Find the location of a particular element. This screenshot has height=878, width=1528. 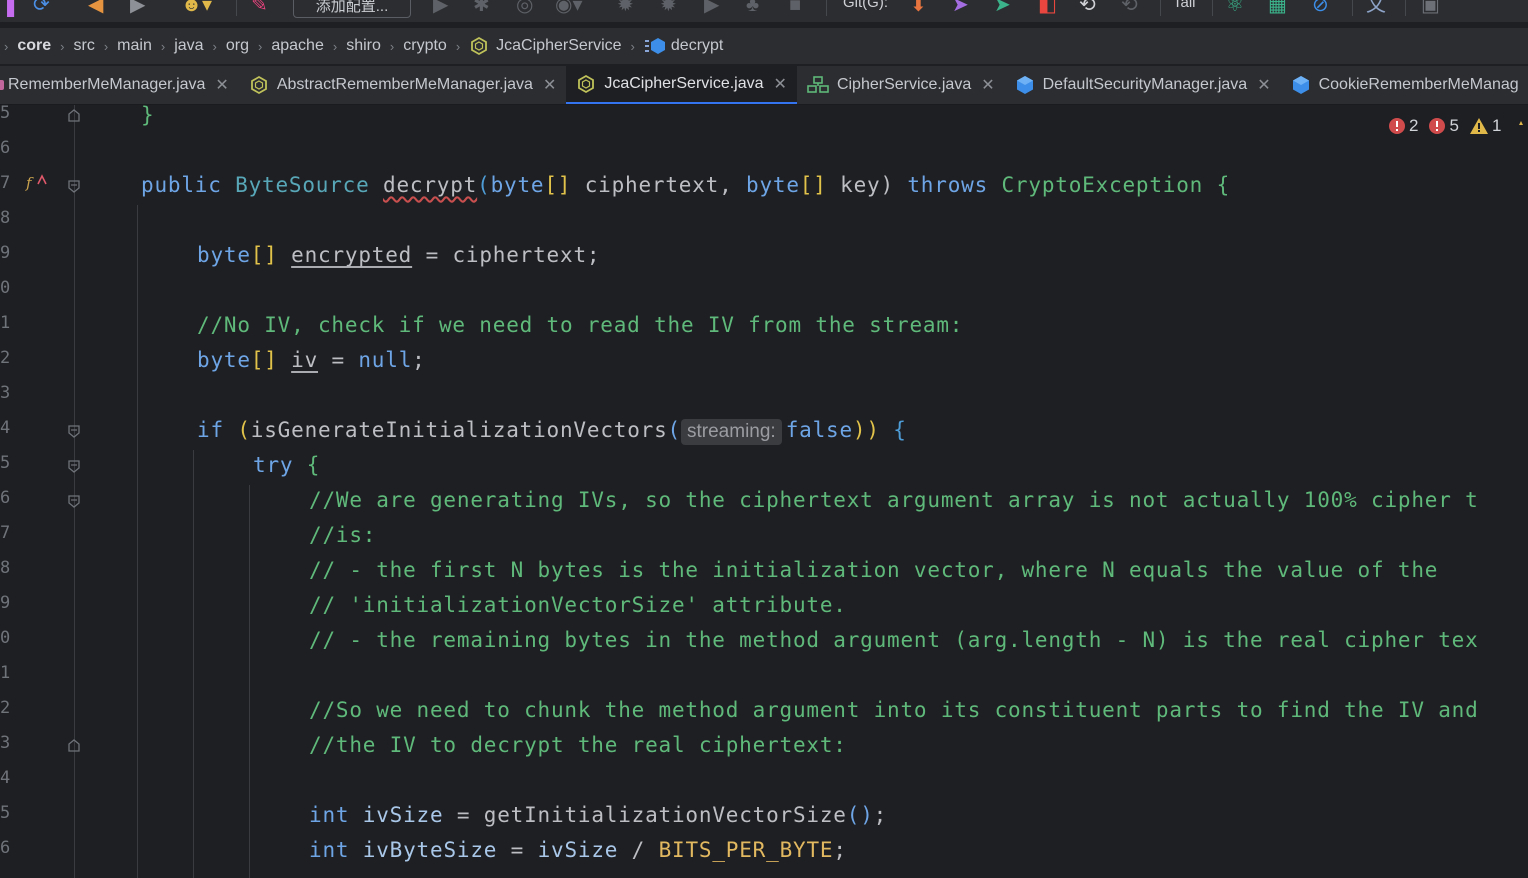

no-entry-icon: ⊘ is located at coordinates (1320, 9).